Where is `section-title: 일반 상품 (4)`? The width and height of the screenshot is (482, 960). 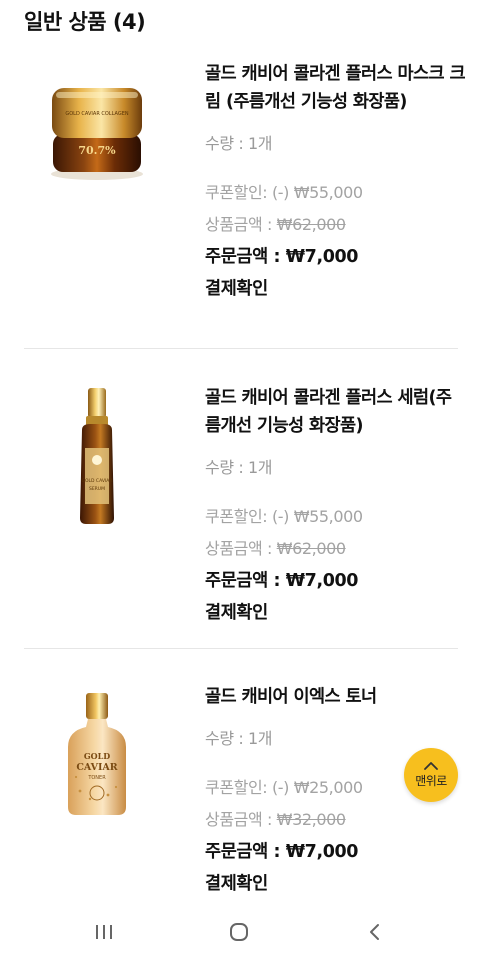 section-title: 일반 상품 (4) is located at coordinates (85, 22).